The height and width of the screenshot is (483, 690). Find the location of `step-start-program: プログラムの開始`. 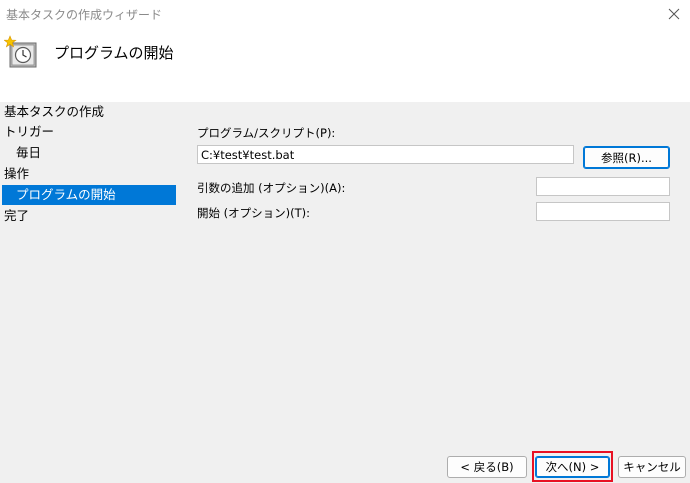

step-start-program: プログラムの開始 is located at coordinates (89, 195).